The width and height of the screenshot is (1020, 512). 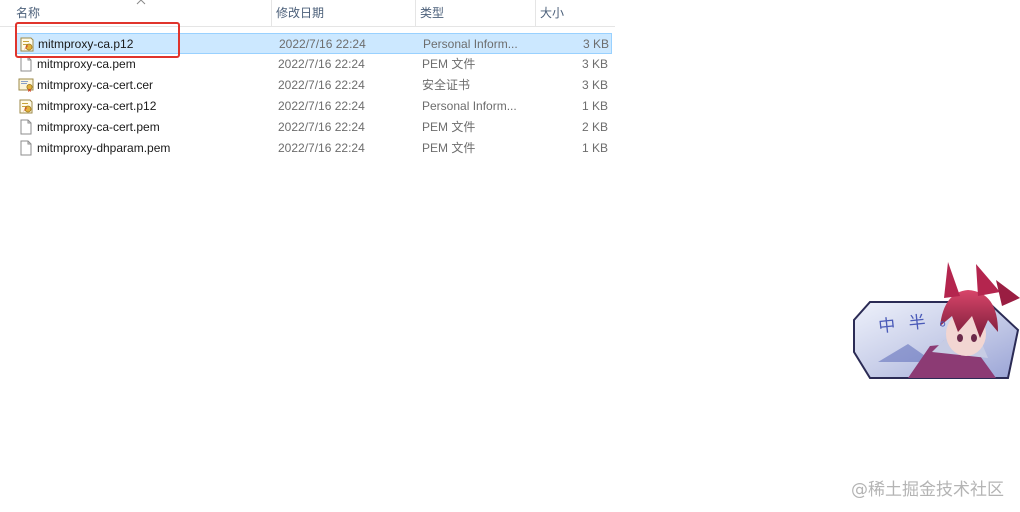 I want to click on column-header-type: 类型, so click(x=475, y=13).